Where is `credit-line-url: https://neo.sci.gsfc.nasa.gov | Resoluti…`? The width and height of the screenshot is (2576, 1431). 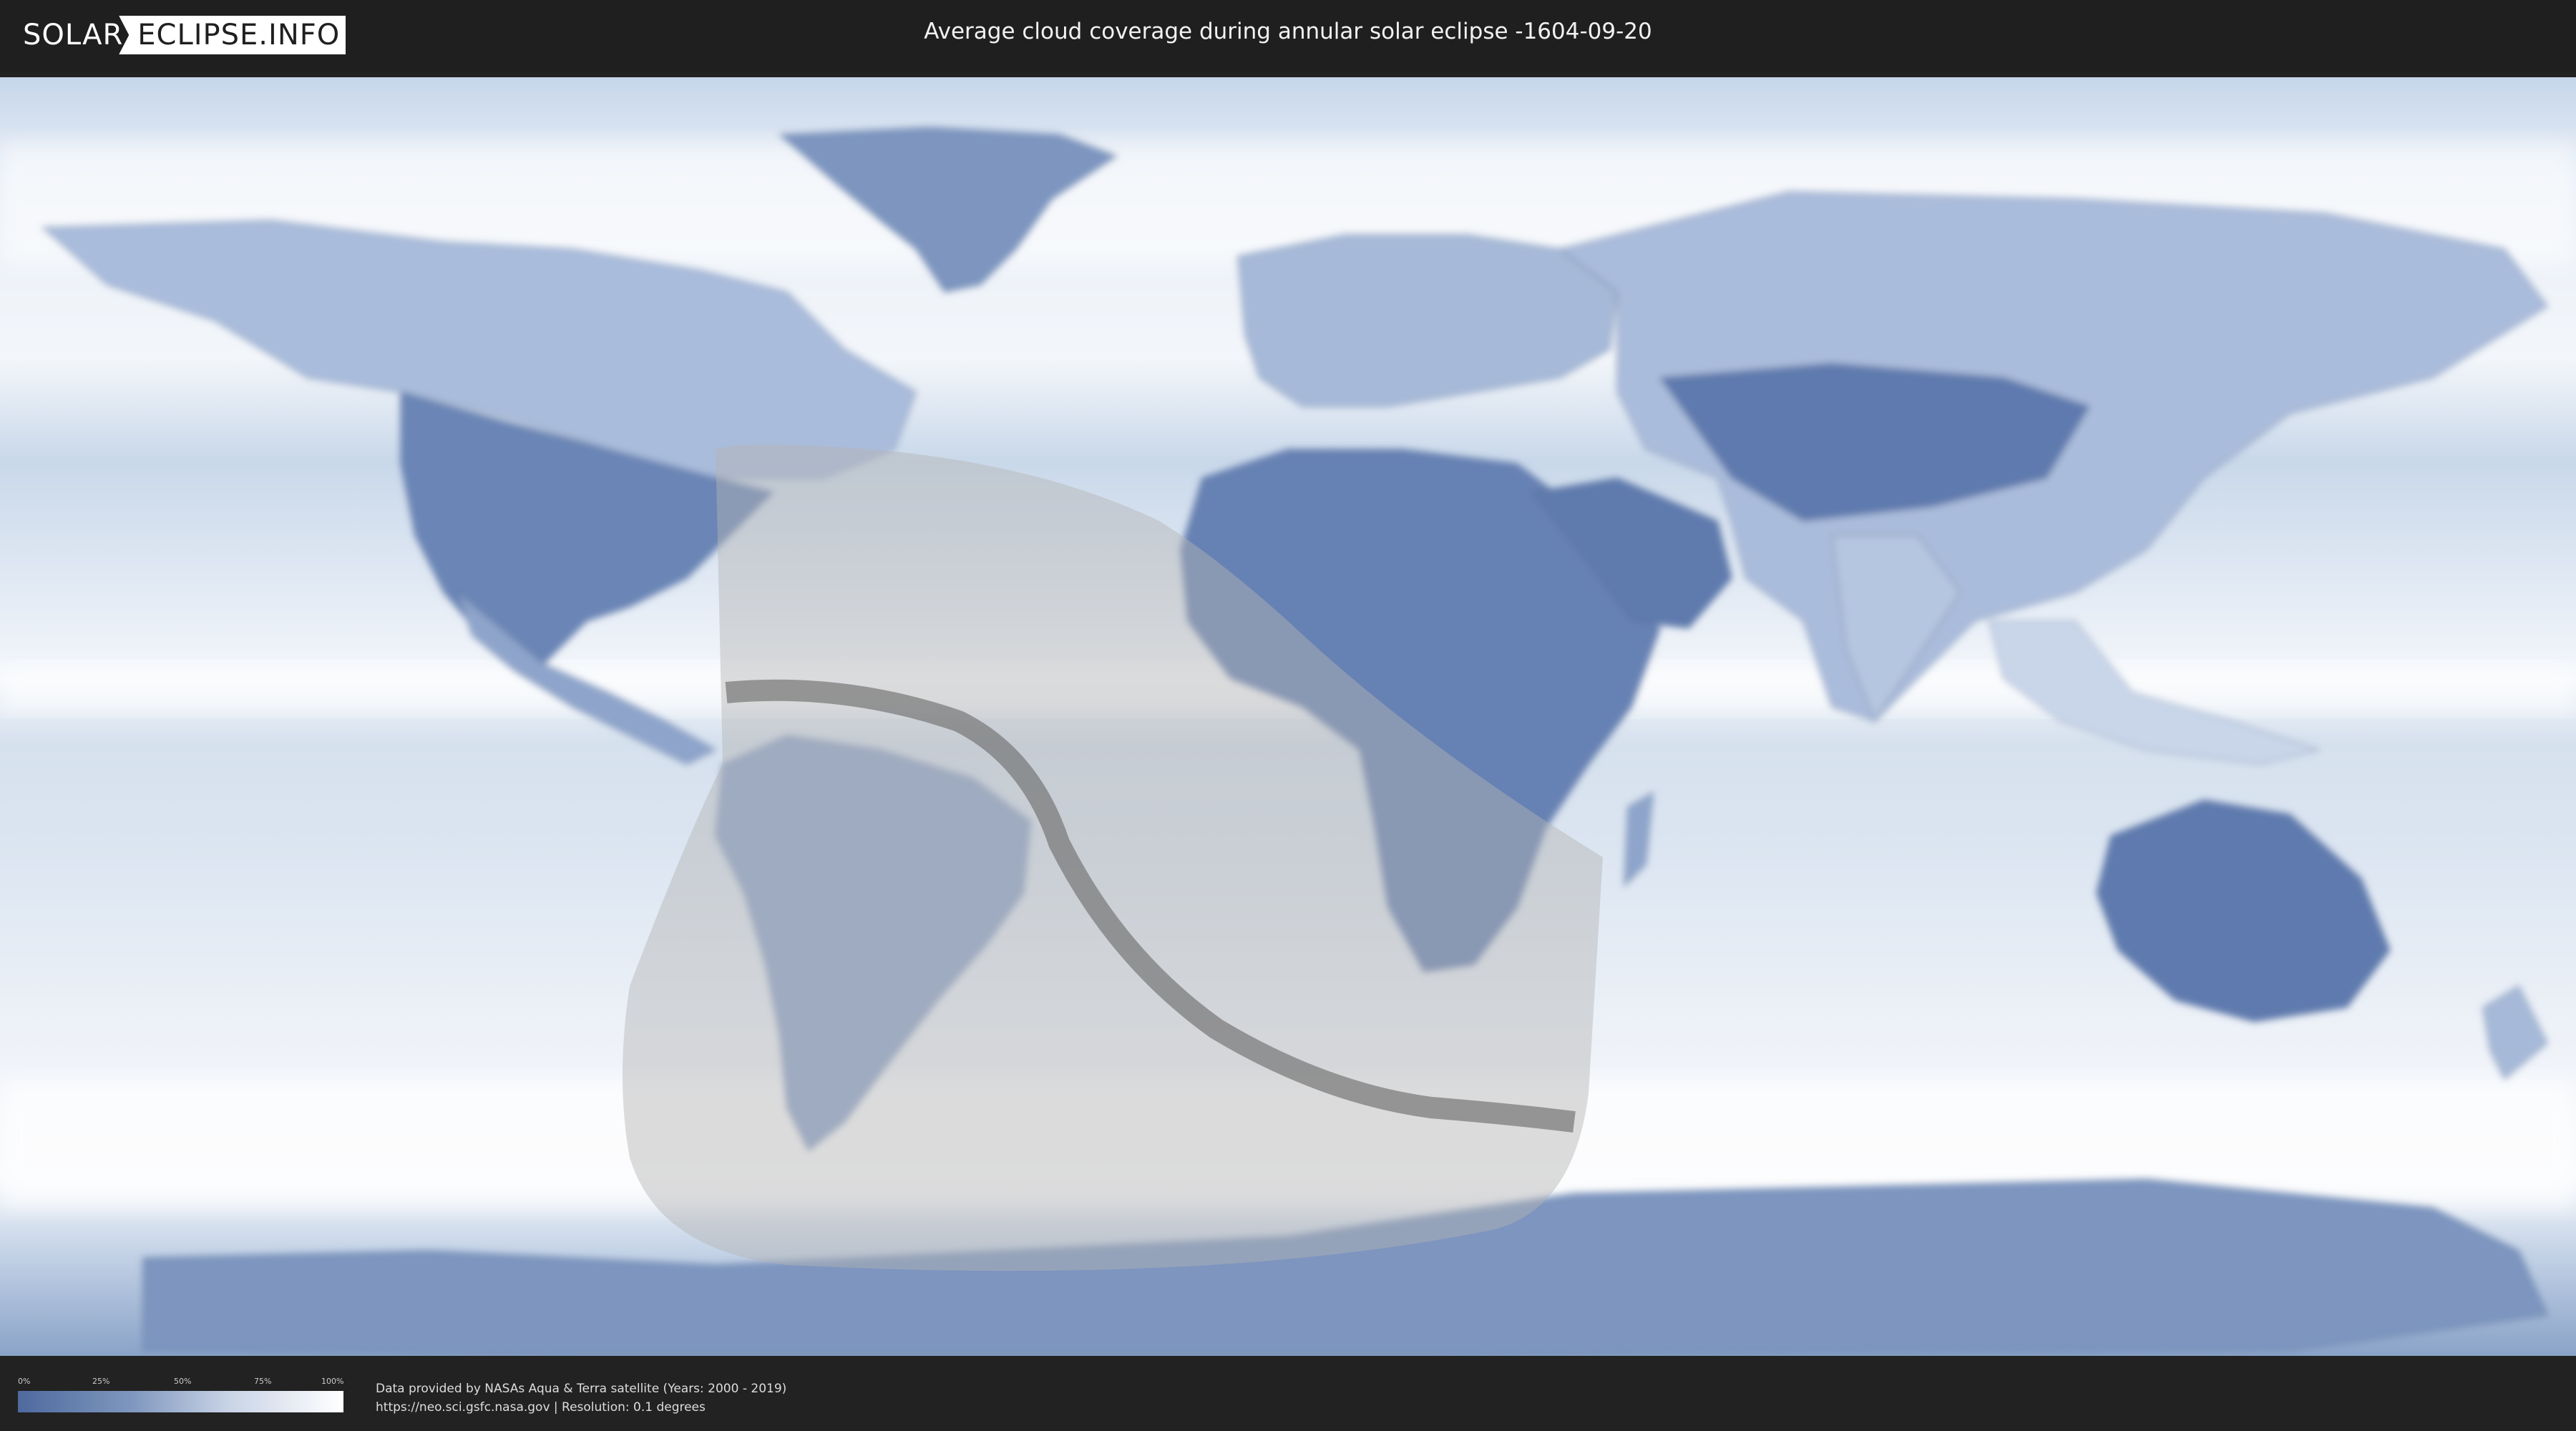 credit-line-url: https://neo.sci.gsfc.nasa.gov | Resoluti… is located at coordinates (541, 1407).